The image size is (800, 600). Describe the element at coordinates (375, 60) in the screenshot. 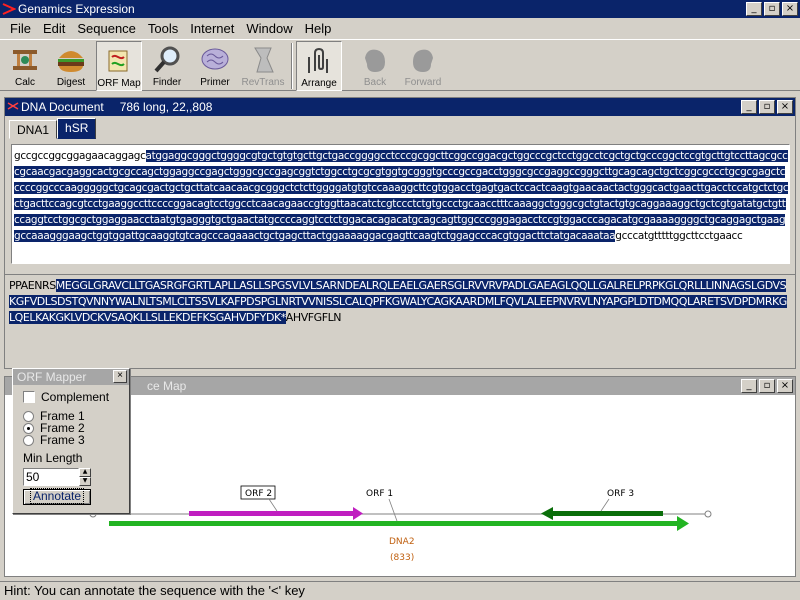

I see `back-icon` at that location.